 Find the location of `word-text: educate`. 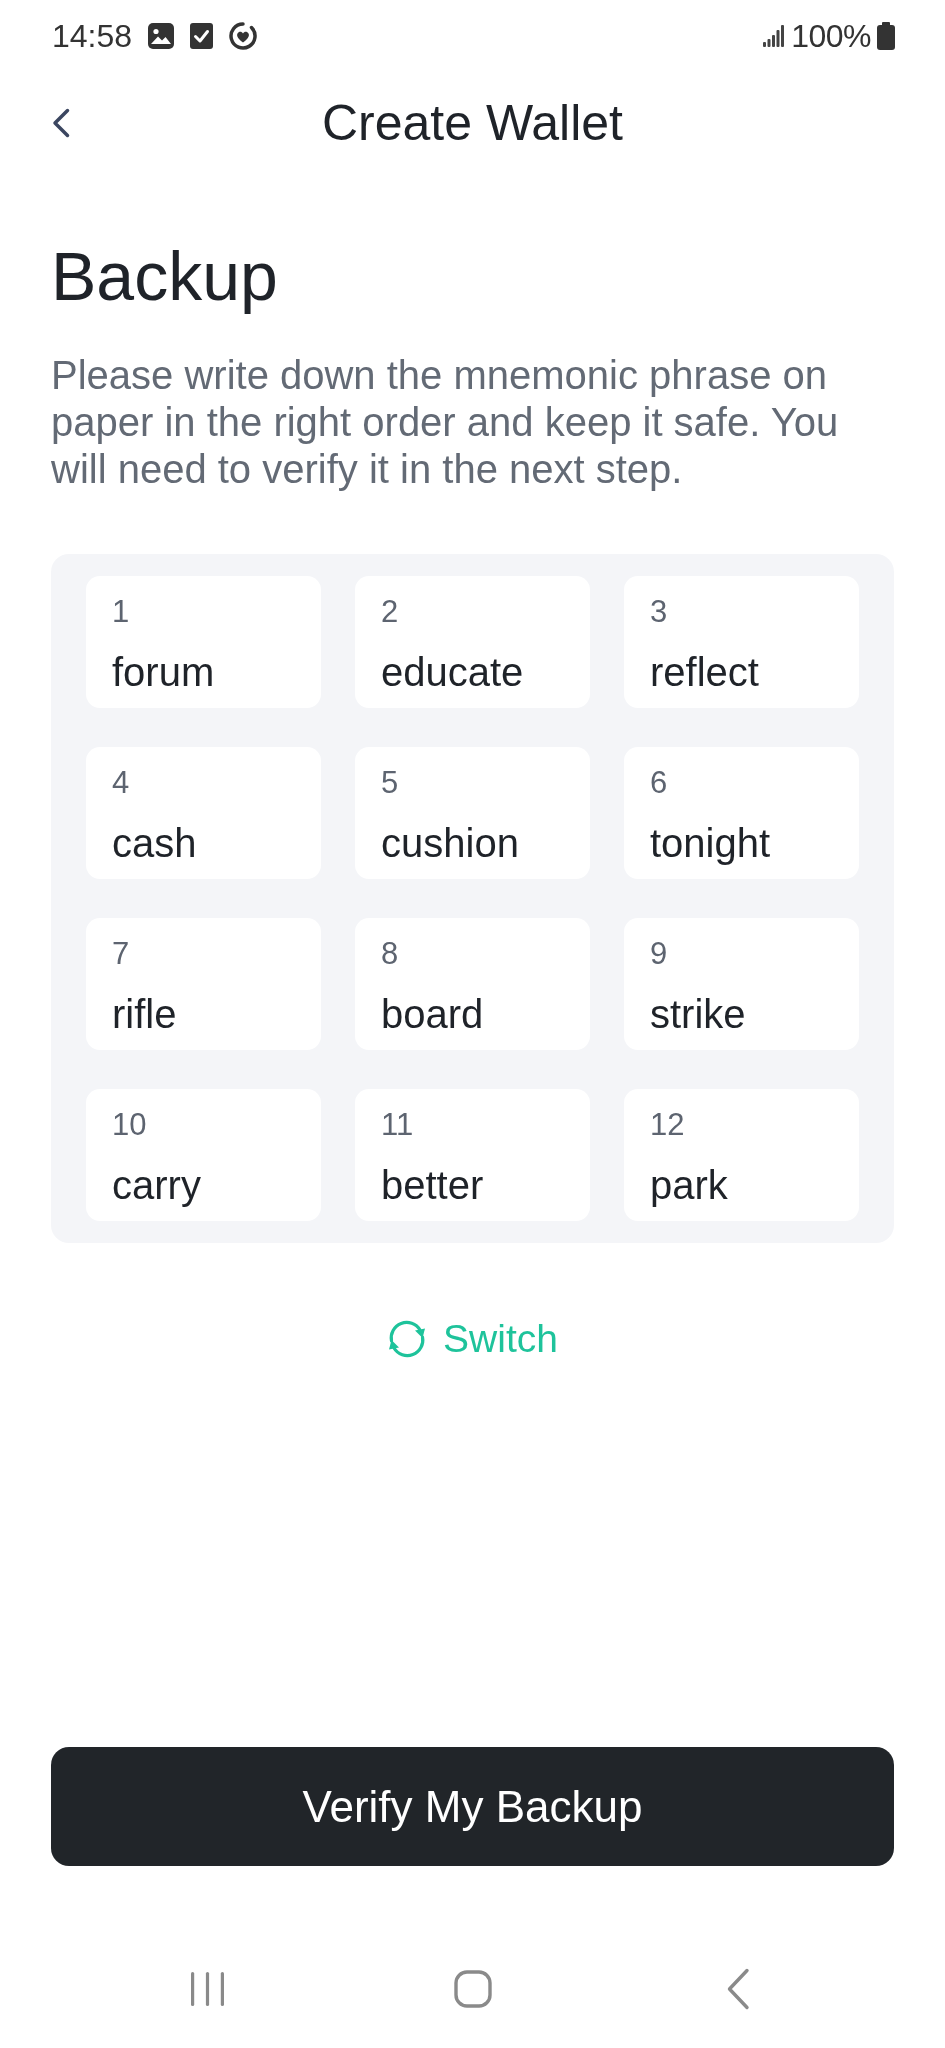

word-text: educate is located at coordinates (452, 672).